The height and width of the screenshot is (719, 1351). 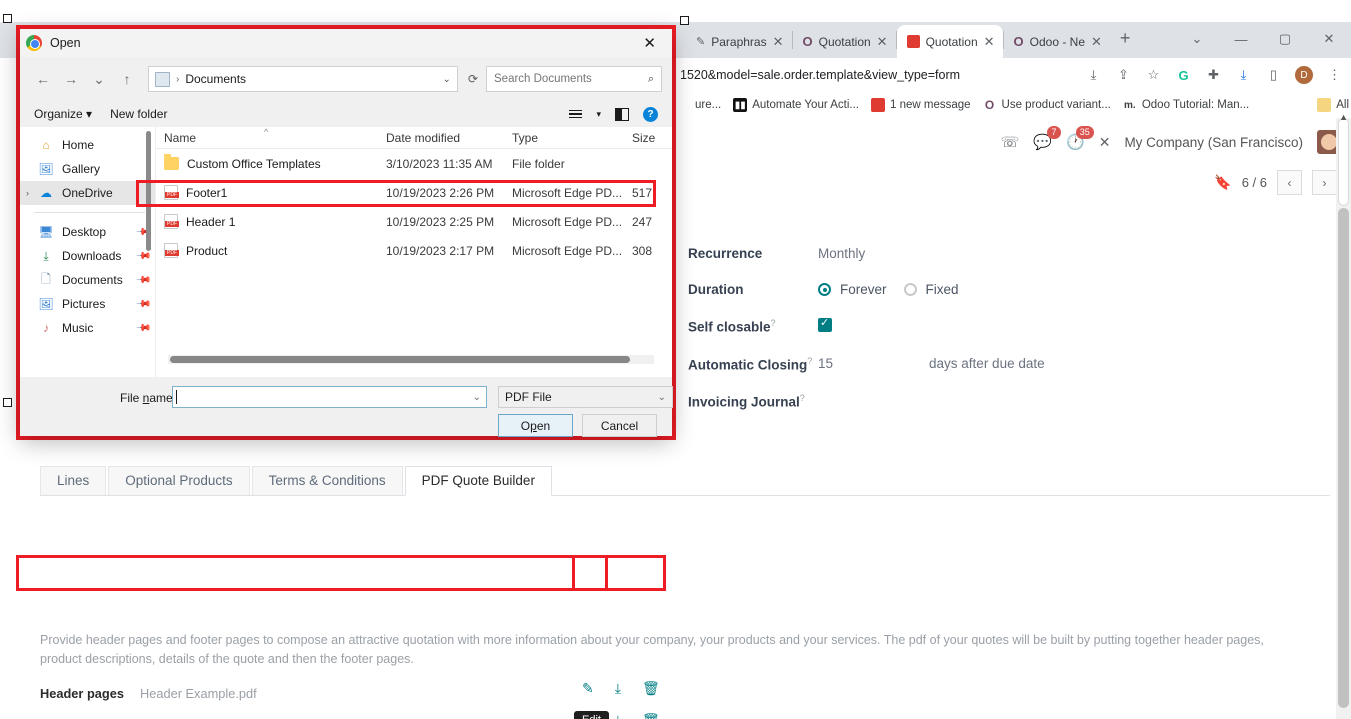 I want to click on help-icon: ?, so click(x=650, y=114).